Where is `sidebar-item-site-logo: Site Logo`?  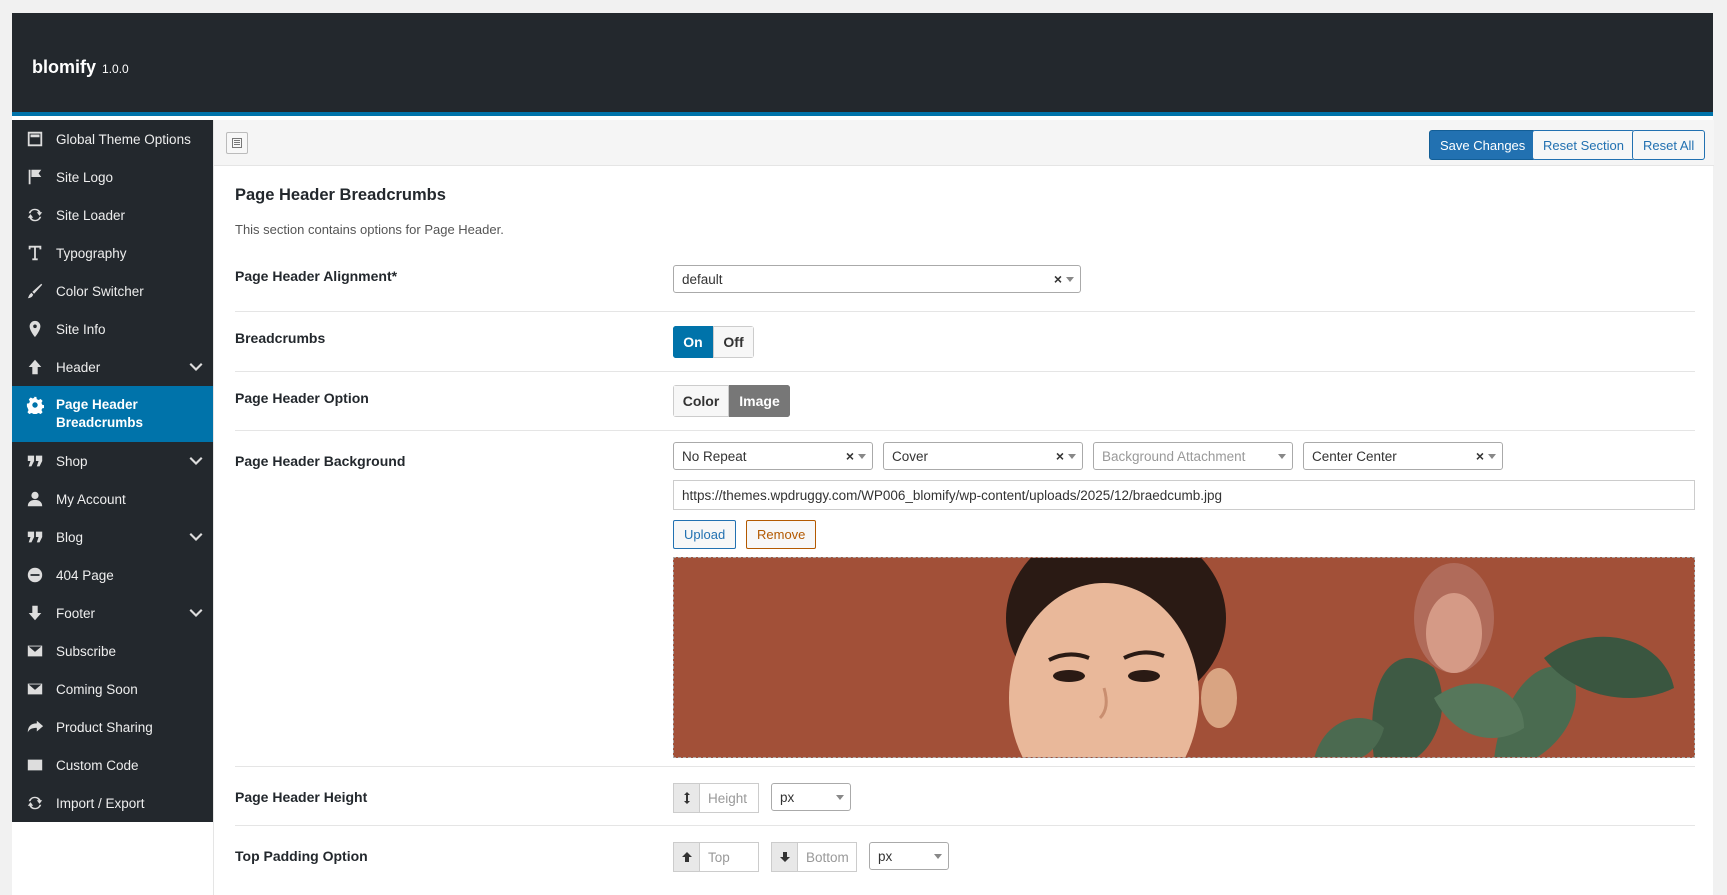 sidebar-item-site-logo: Site Logo is located at coordinates (112, 177).